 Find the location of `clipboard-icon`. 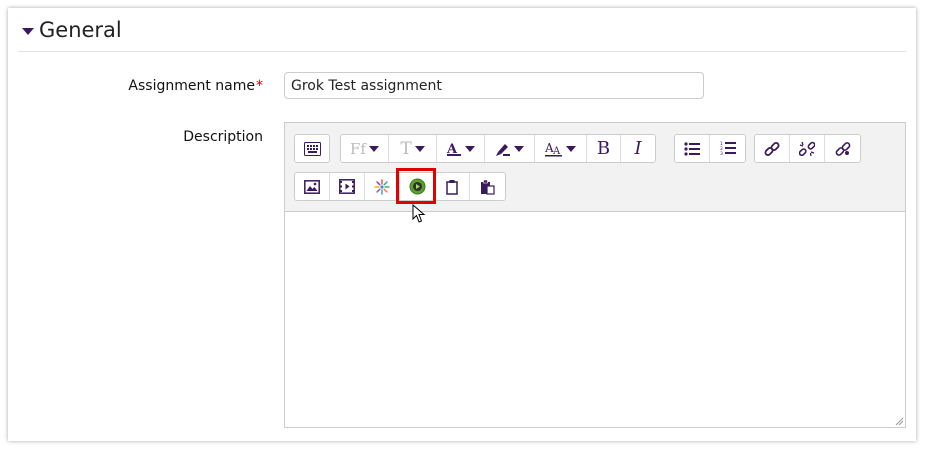

clipboard-icon is located at coordinates (452, 187).